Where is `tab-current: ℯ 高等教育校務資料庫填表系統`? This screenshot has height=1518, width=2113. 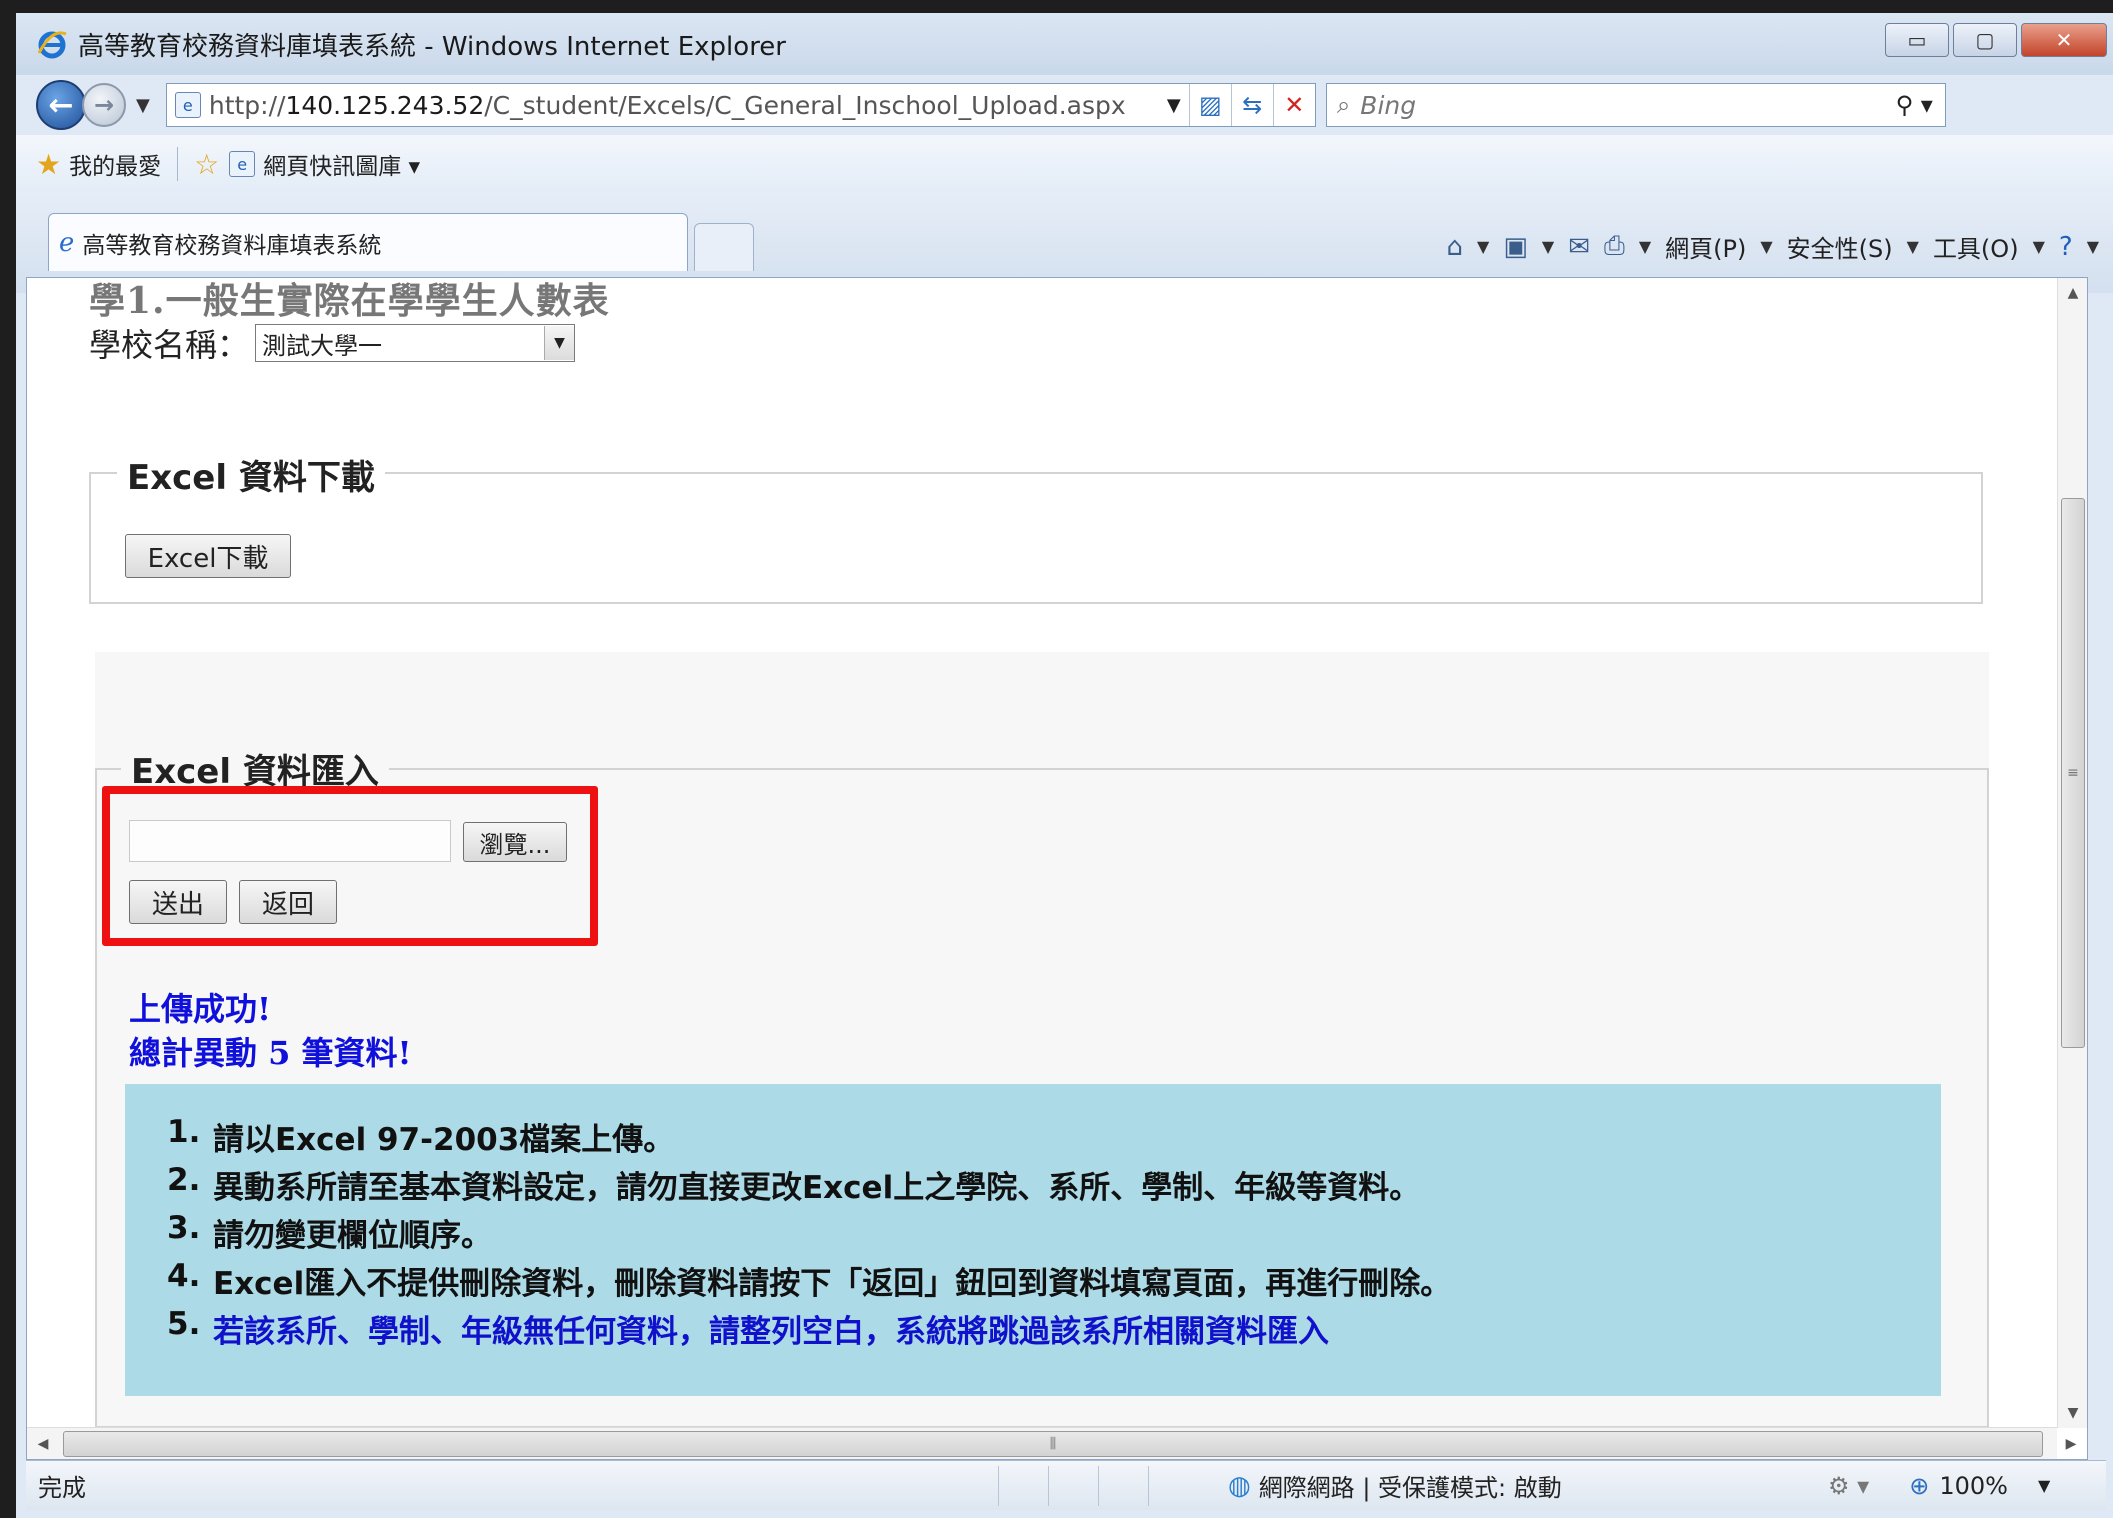 tab-current: ℯ 高等教育校務資料庫填表系統 is located at coordinates (368, 242).